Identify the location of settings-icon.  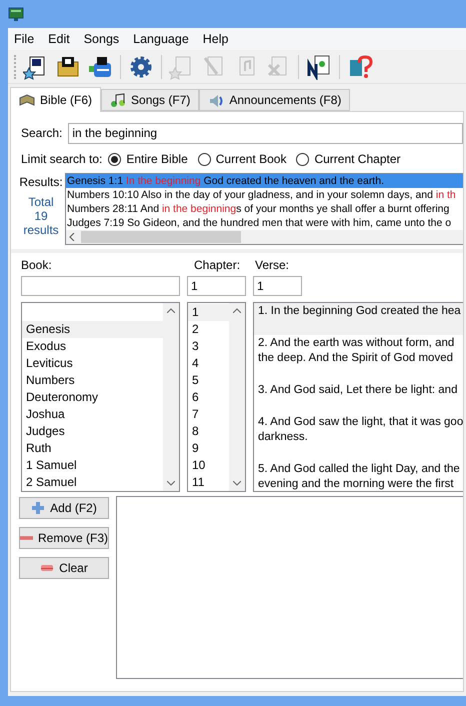
(141, 67).